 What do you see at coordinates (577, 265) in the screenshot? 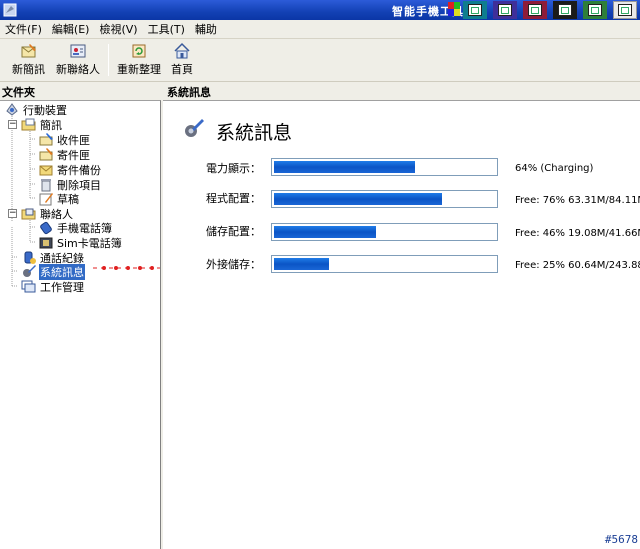
I see `external-storage-value: Free: 25% 60.64M/243.88M` at bounding box center [577, 265].